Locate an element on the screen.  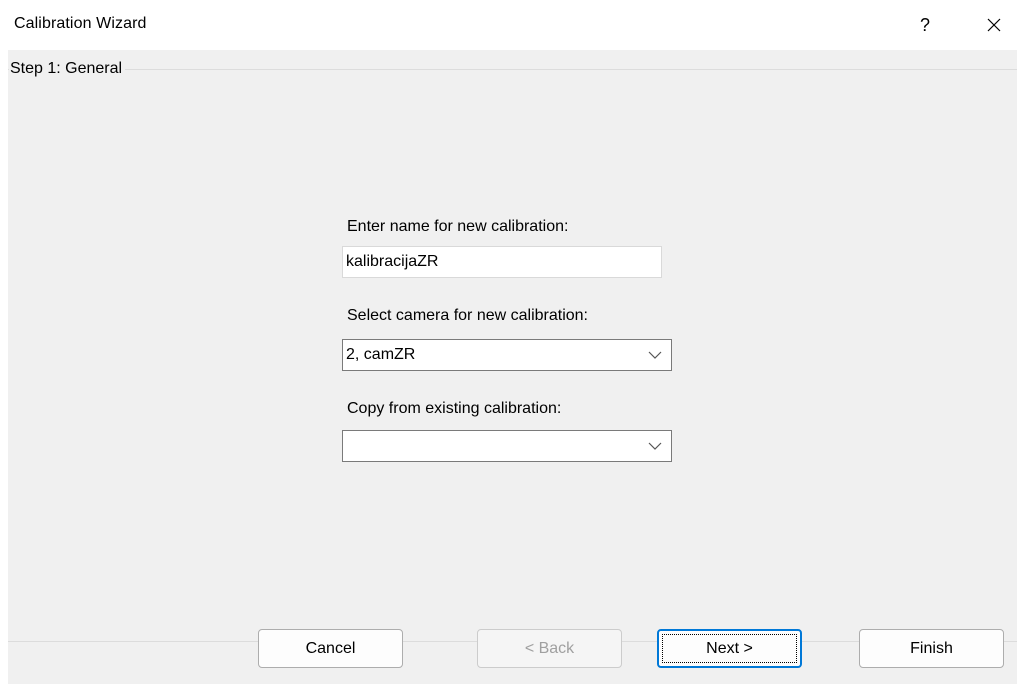
camera-label: Select camera for new calibration: is located at coordinates (467, 315).